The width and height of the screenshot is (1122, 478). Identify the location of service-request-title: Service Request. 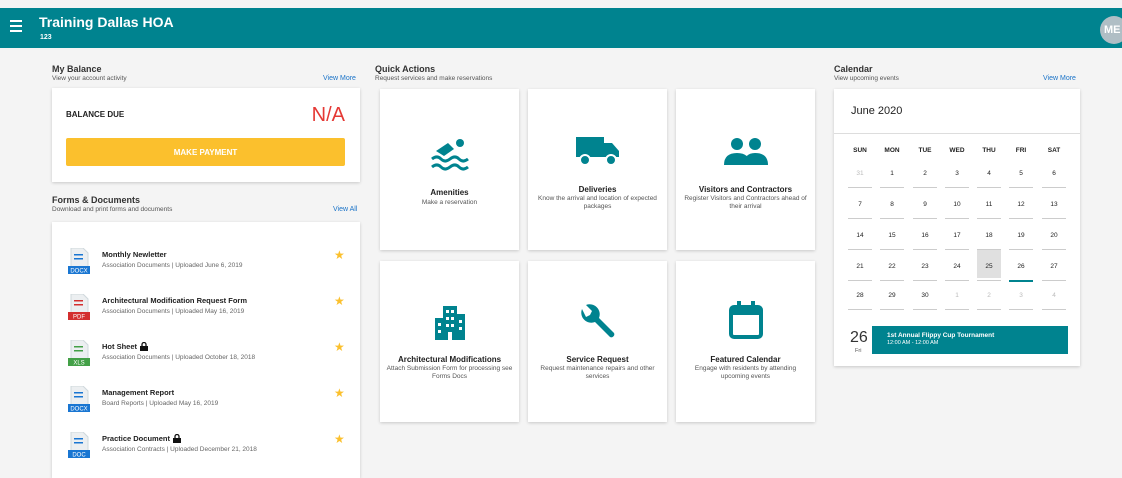
(597, 359).